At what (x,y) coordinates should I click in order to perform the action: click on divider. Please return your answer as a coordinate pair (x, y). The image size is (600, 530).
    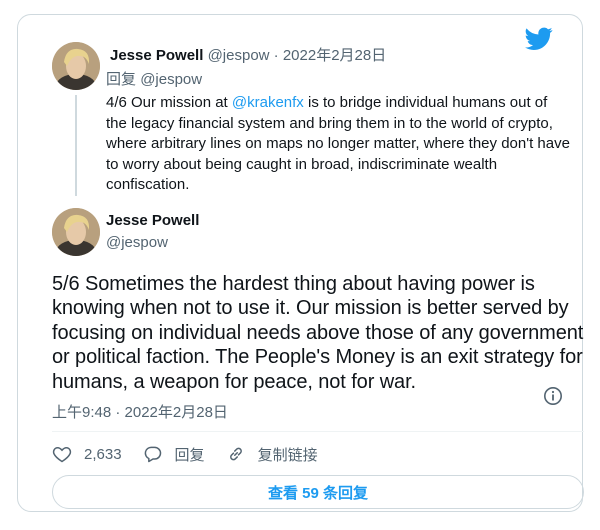
    Looking at the image, I should click on (318, 431).